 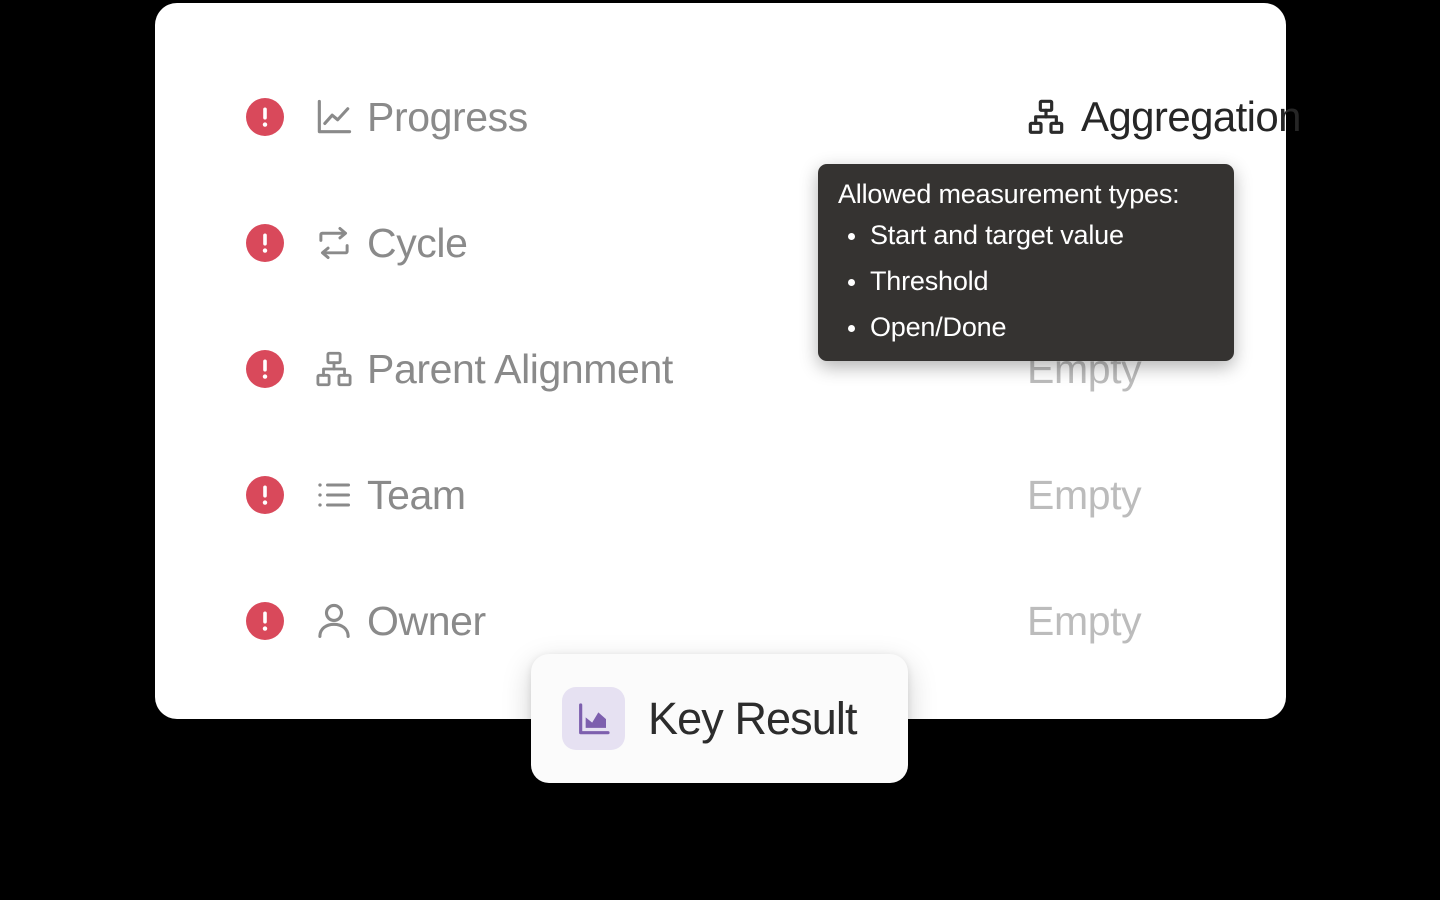 I want to click on aggregation-header: Aggregation, so click(x=1163, y=117).